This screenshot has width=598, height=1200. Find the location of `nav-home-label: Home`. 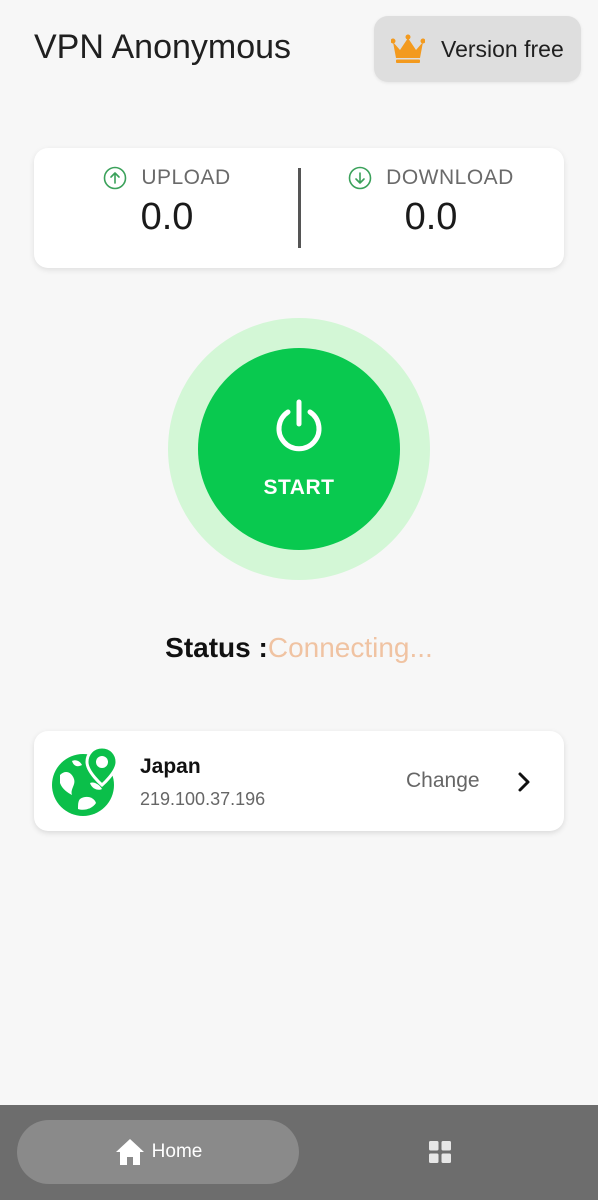

nav-home-label: Home is located at coordinates (177, 1151).